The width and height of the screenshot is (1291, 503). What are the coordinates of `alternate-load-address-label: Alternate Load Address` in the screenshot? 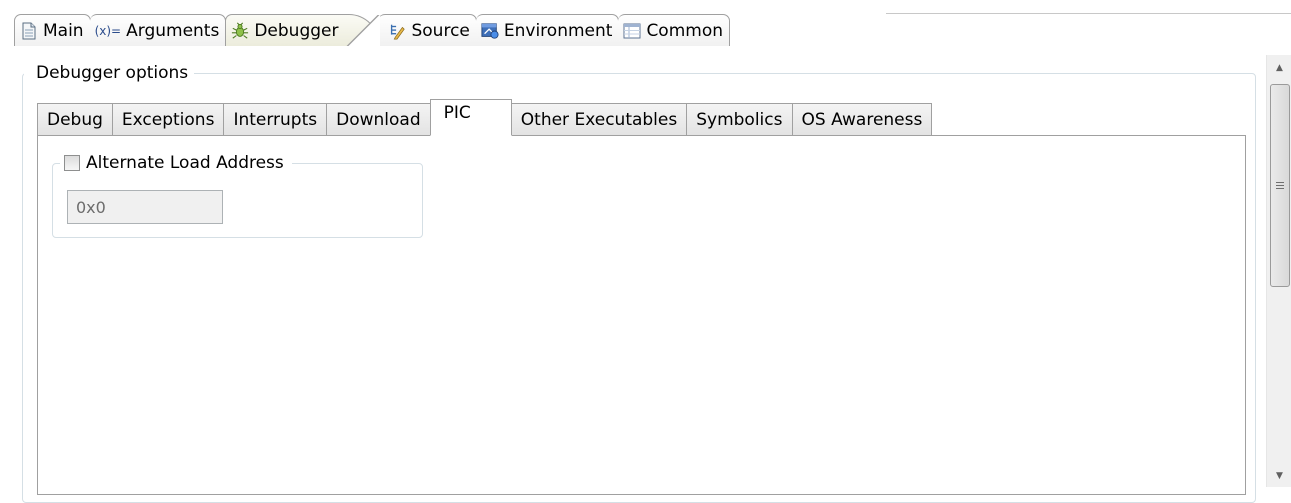 It's located at (185, 163).